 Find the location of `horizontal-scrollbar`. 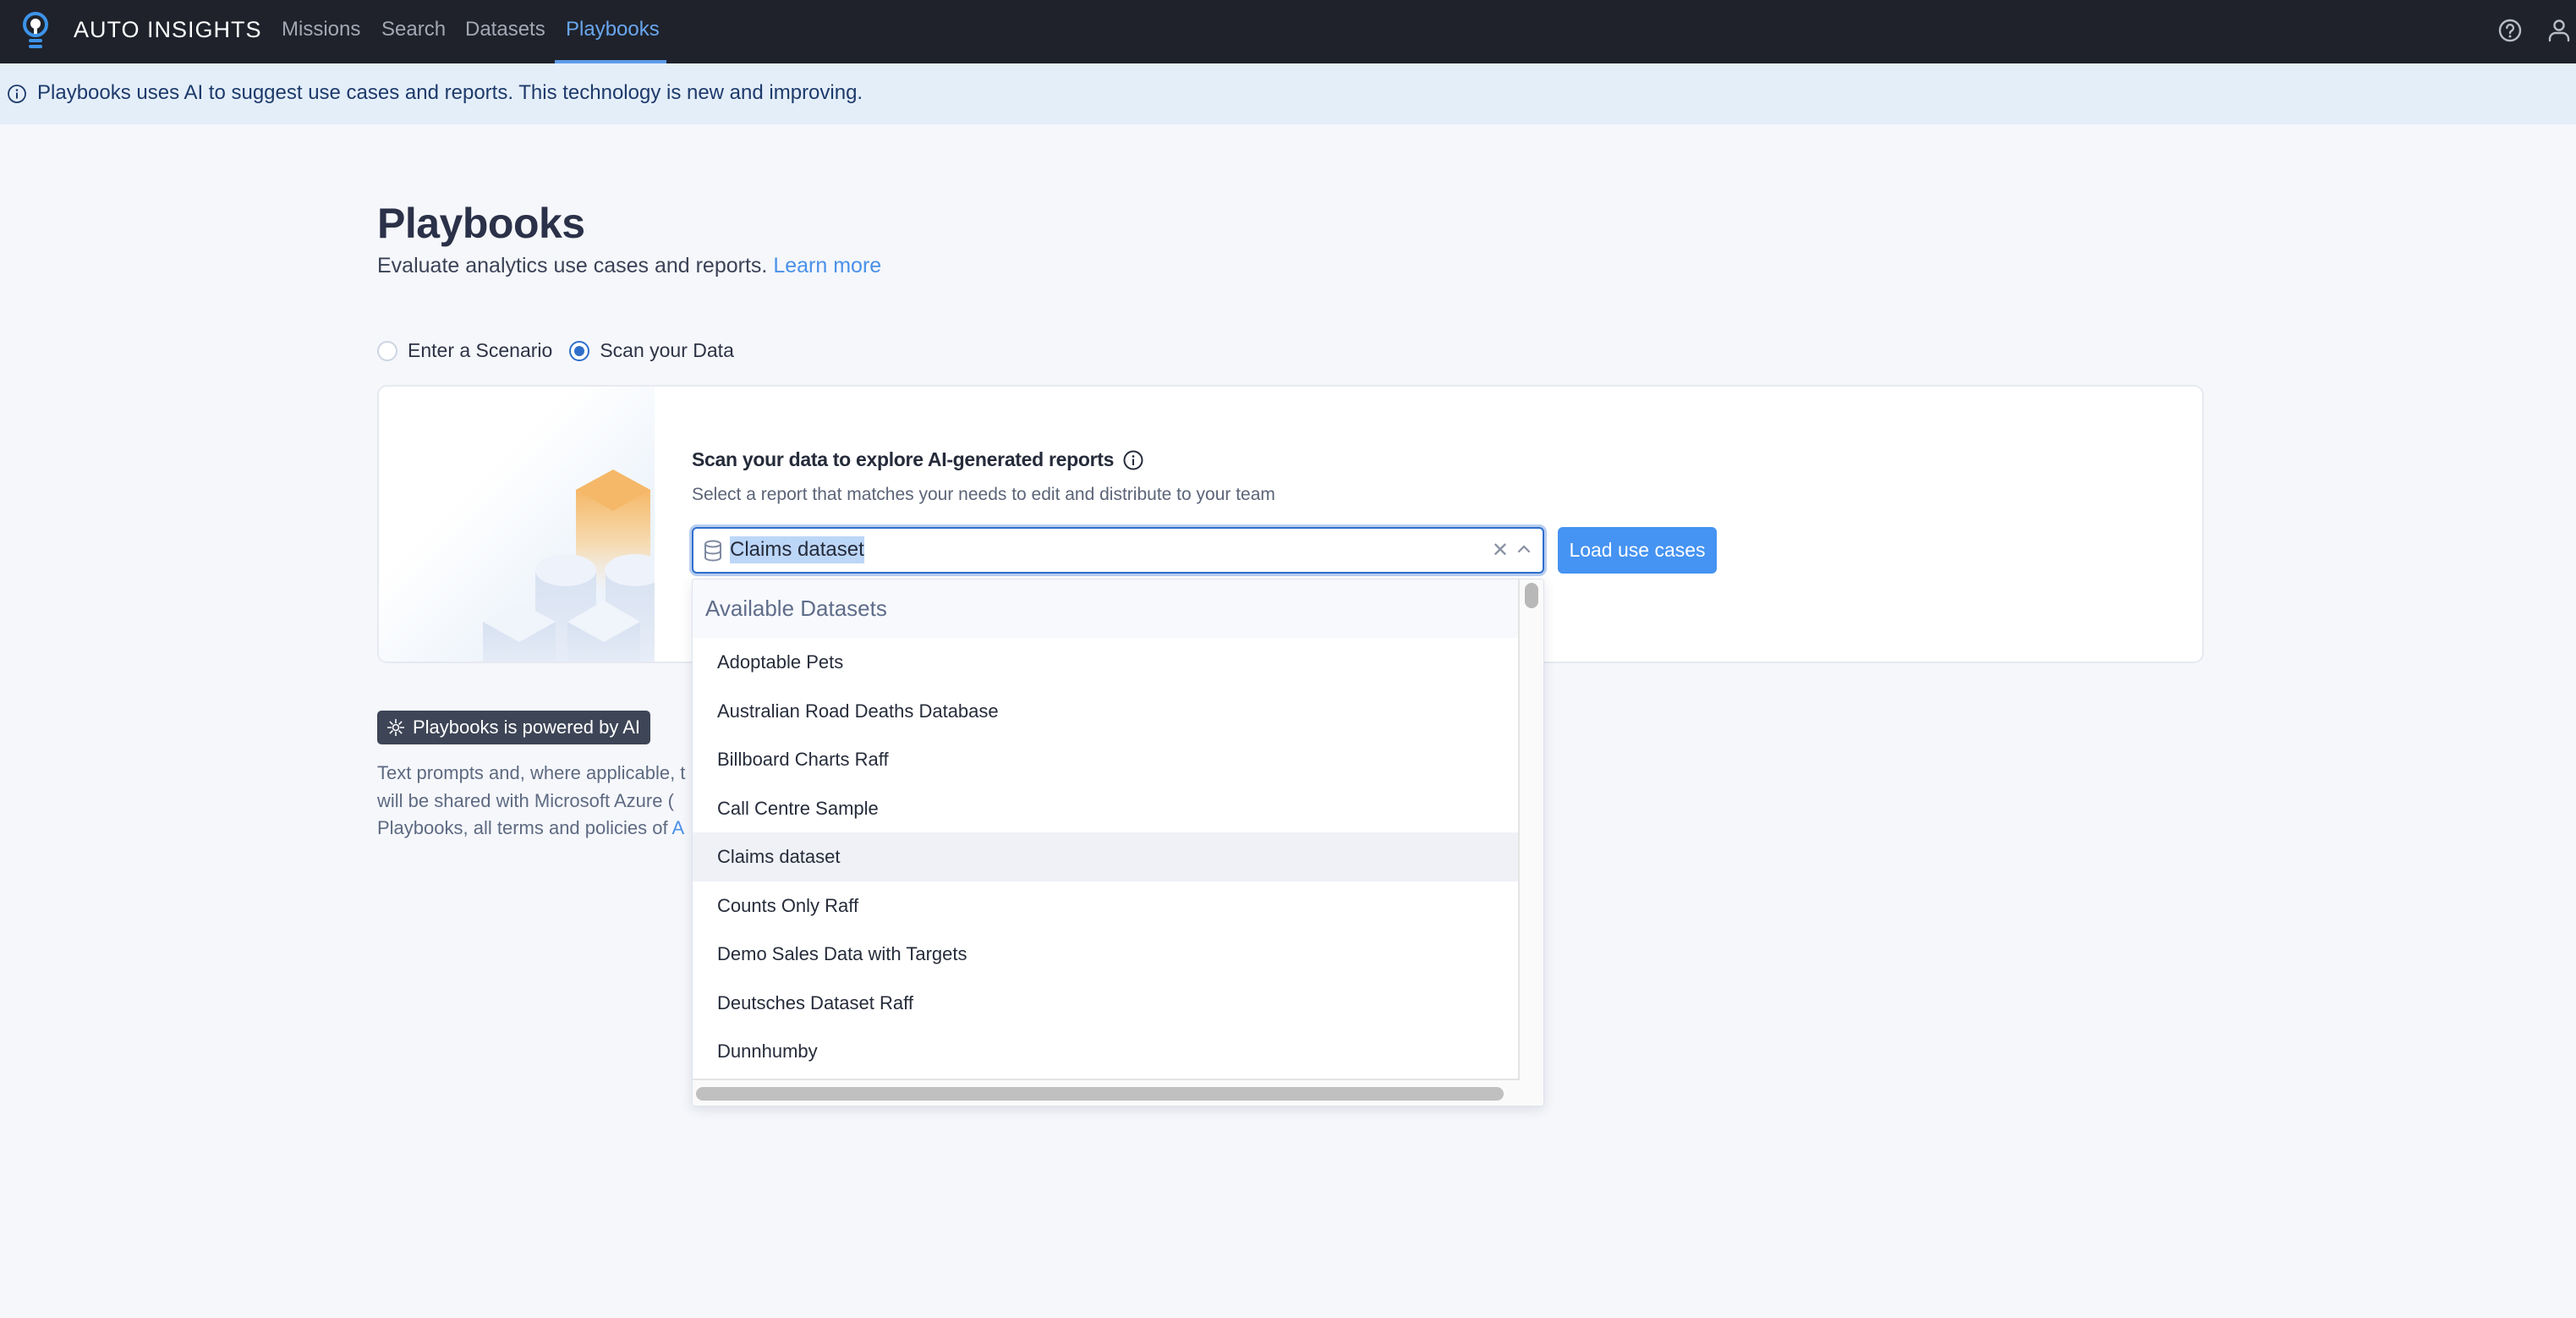

horizontal-scrollbar is located at coordinates (1106, 1093).